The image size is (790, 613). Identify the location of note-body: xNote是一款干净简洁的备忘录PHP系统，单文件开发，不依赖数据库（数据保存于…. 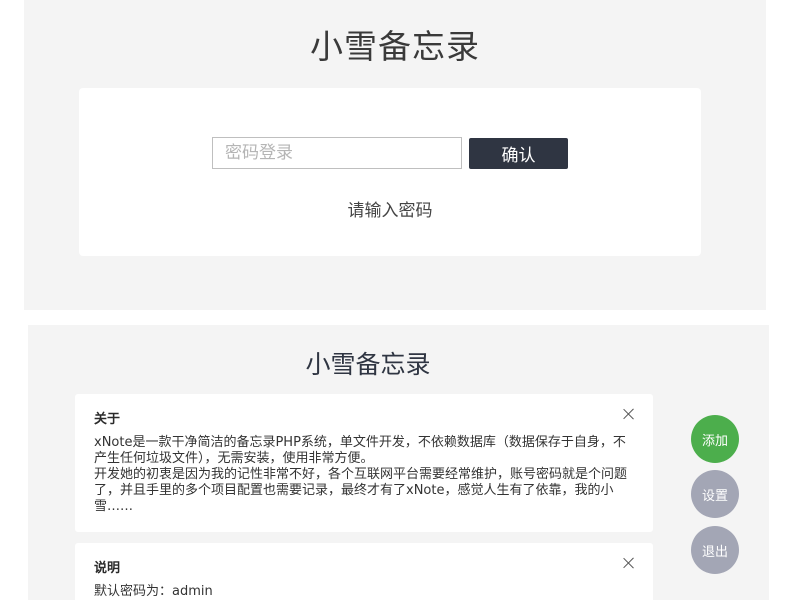
(361, 474).